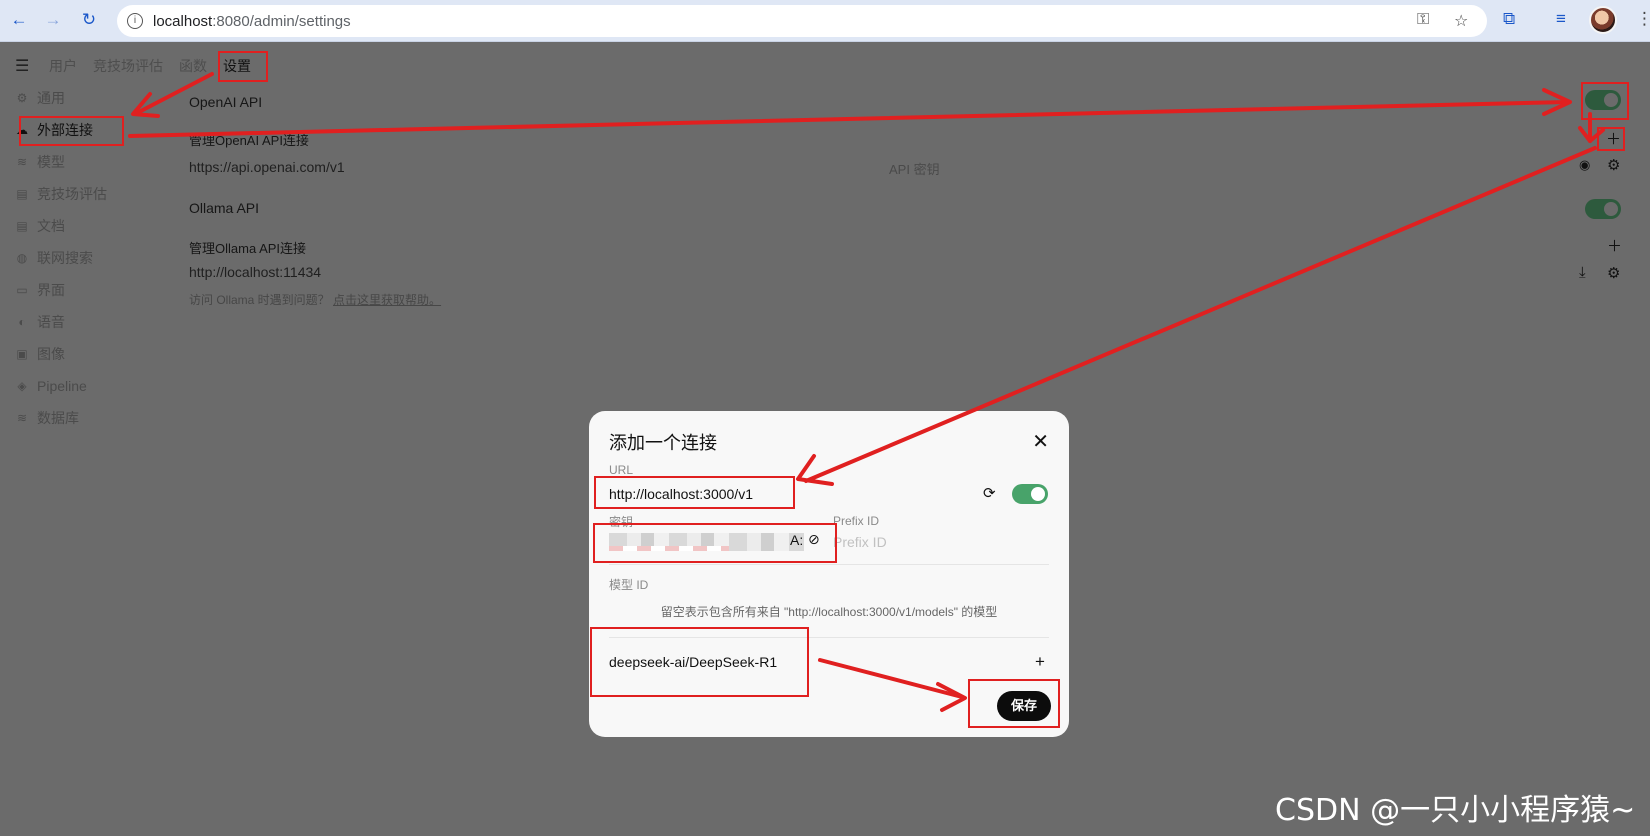 This screenshot has height=836, width=1650. Describe the element at coordinates (22, 290) in the screenshot. I see `monitor-icon: ▭` at that location.